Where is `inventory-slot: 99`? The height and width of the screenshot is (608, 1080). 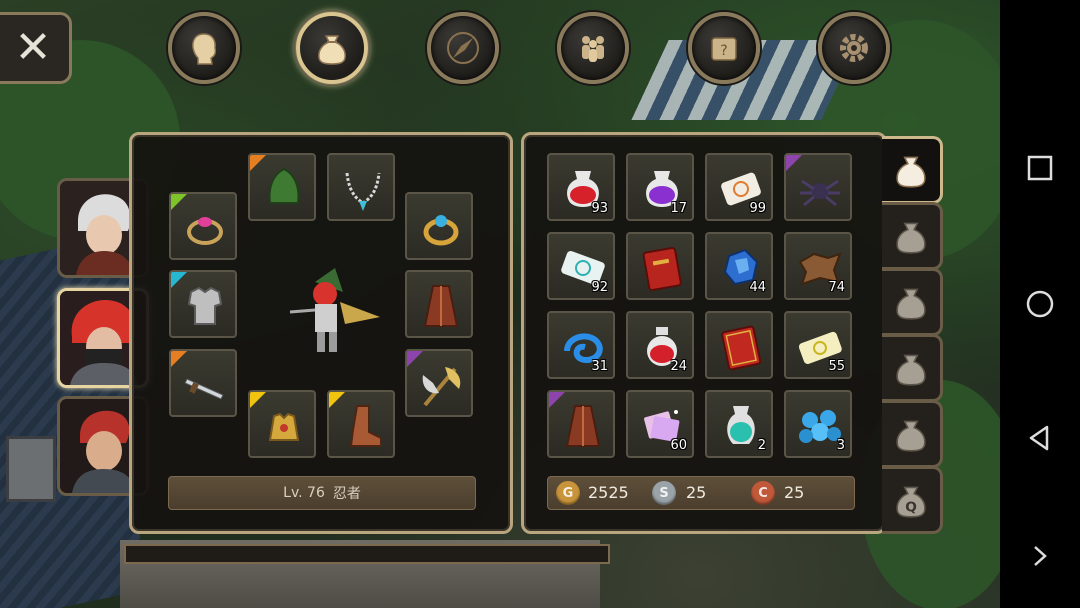
inventory-slot: 99 is located at coordinates (739, 187).